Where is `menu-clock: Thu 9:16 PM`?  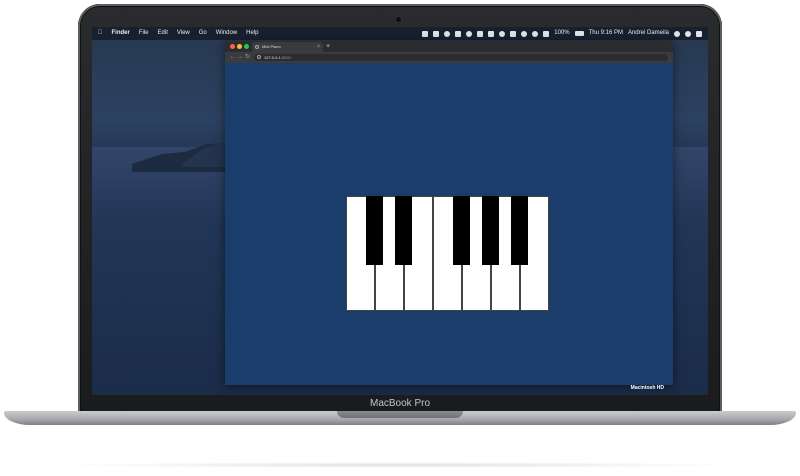
menu-clock: Thu 9:16 PM is located at coordinates (606, 33).